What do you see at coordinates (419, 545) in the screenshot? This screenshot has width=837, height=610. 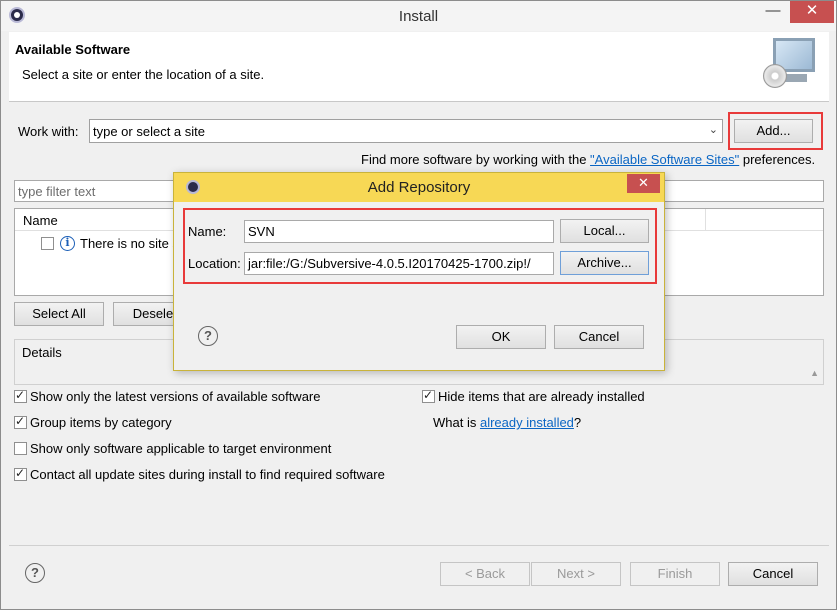 I see `footer-separator` at bounding box center [419, 545].